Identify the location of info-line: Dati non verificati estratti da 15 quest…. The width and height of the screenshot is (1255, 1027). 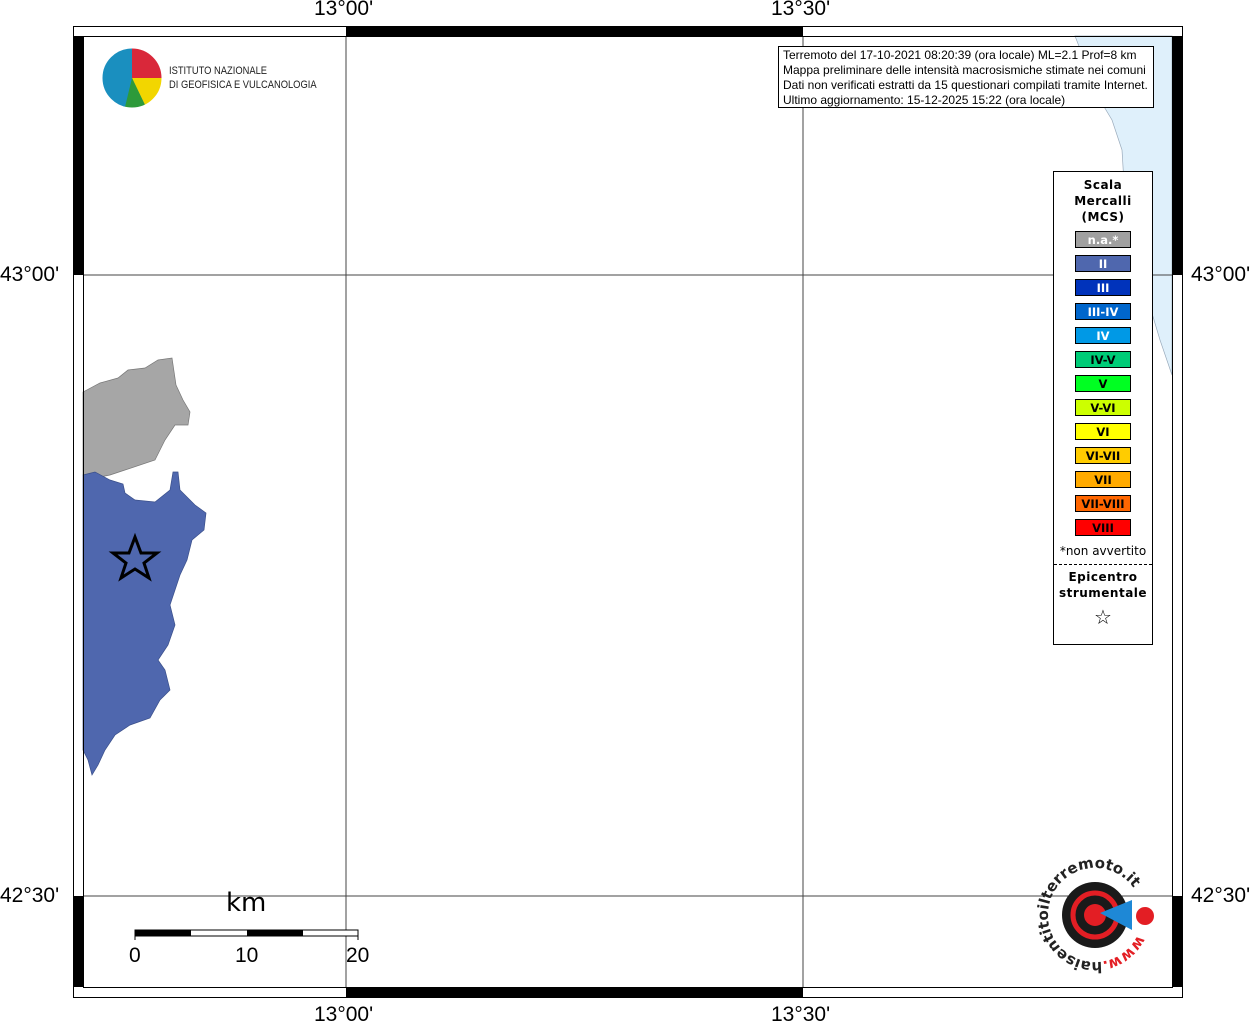
(965, 85).